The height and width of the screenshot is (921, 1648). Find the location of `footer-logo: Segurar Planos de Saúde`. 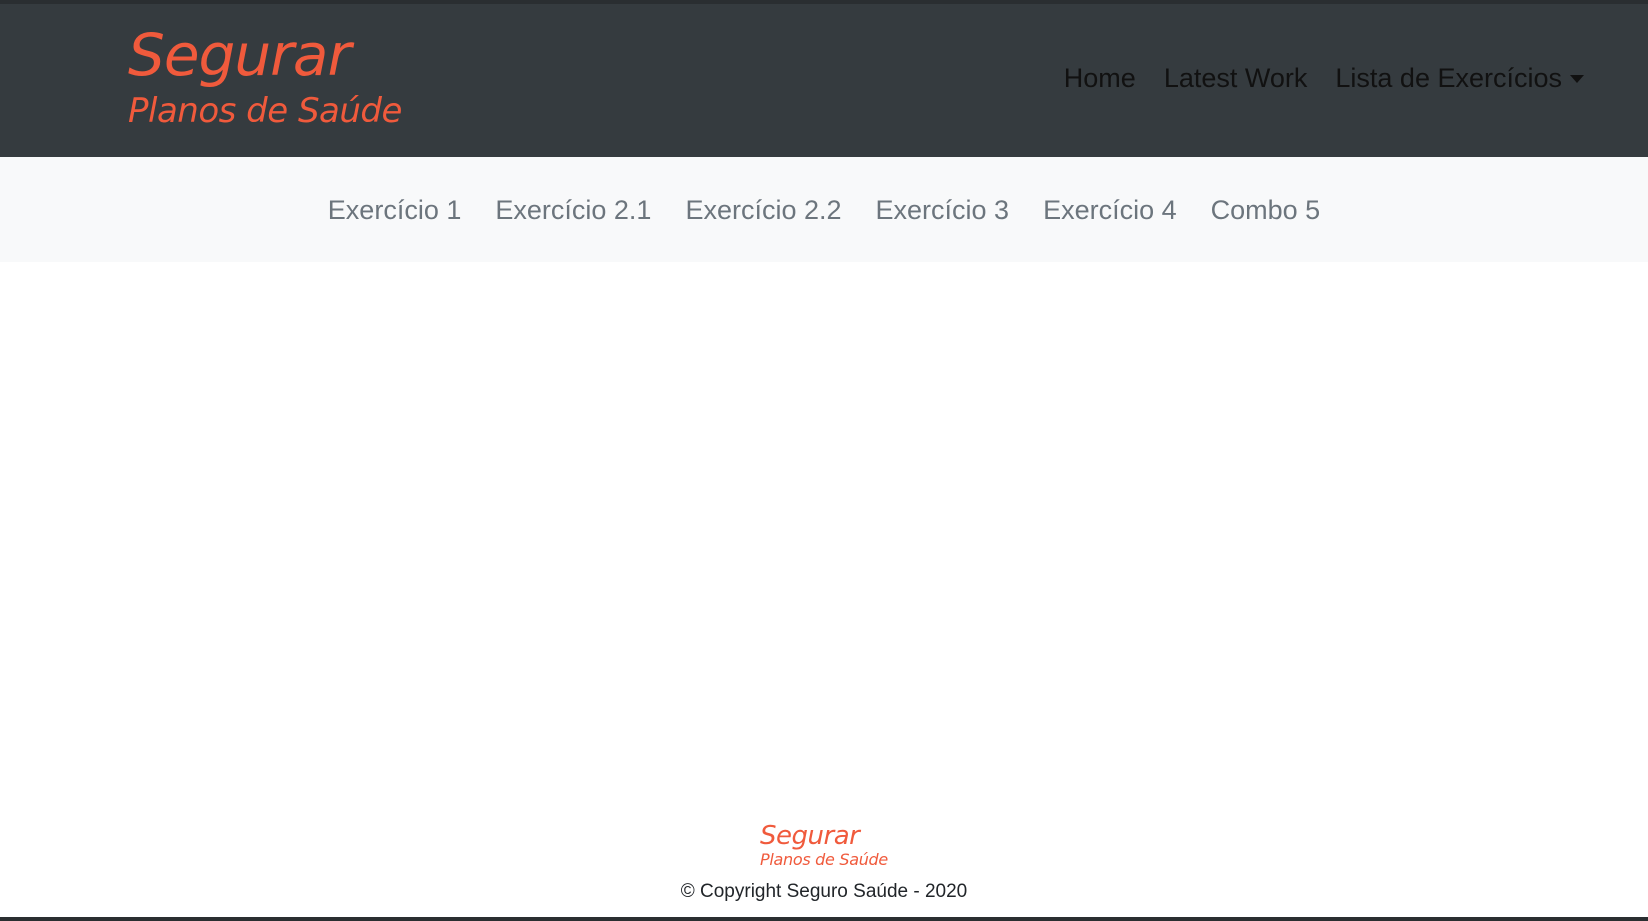

footer-logo: Segurar Planos de Saúde is located at coordinates (824, 846).